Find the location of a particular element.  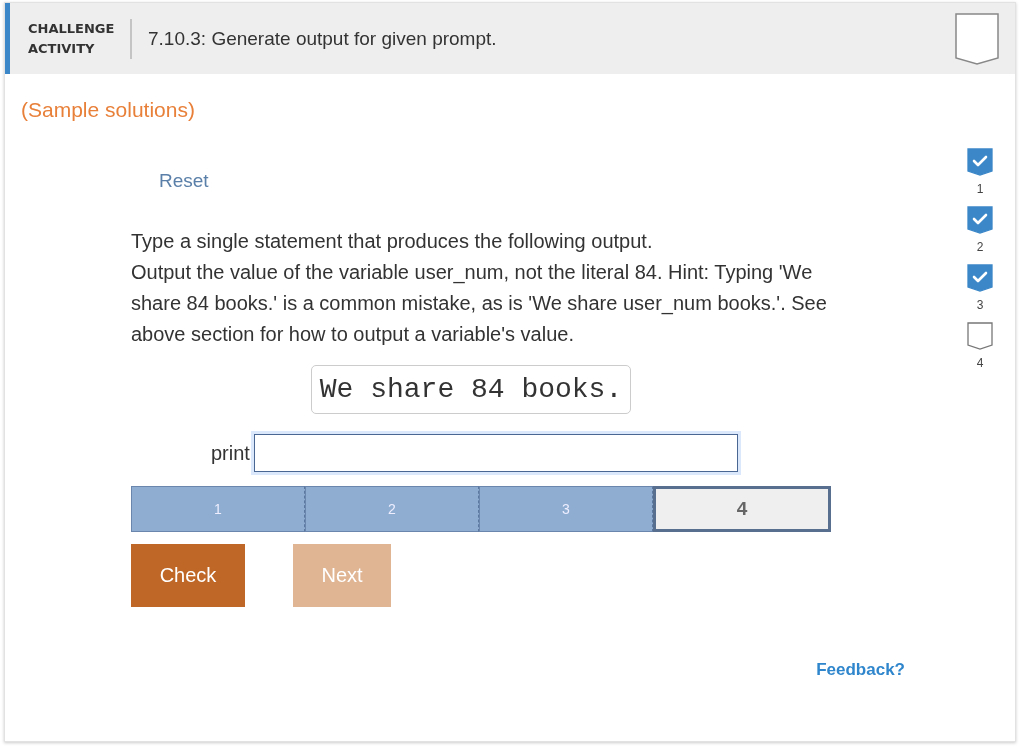

checkpoint-number: 3 is located at coordinates (980, 305).